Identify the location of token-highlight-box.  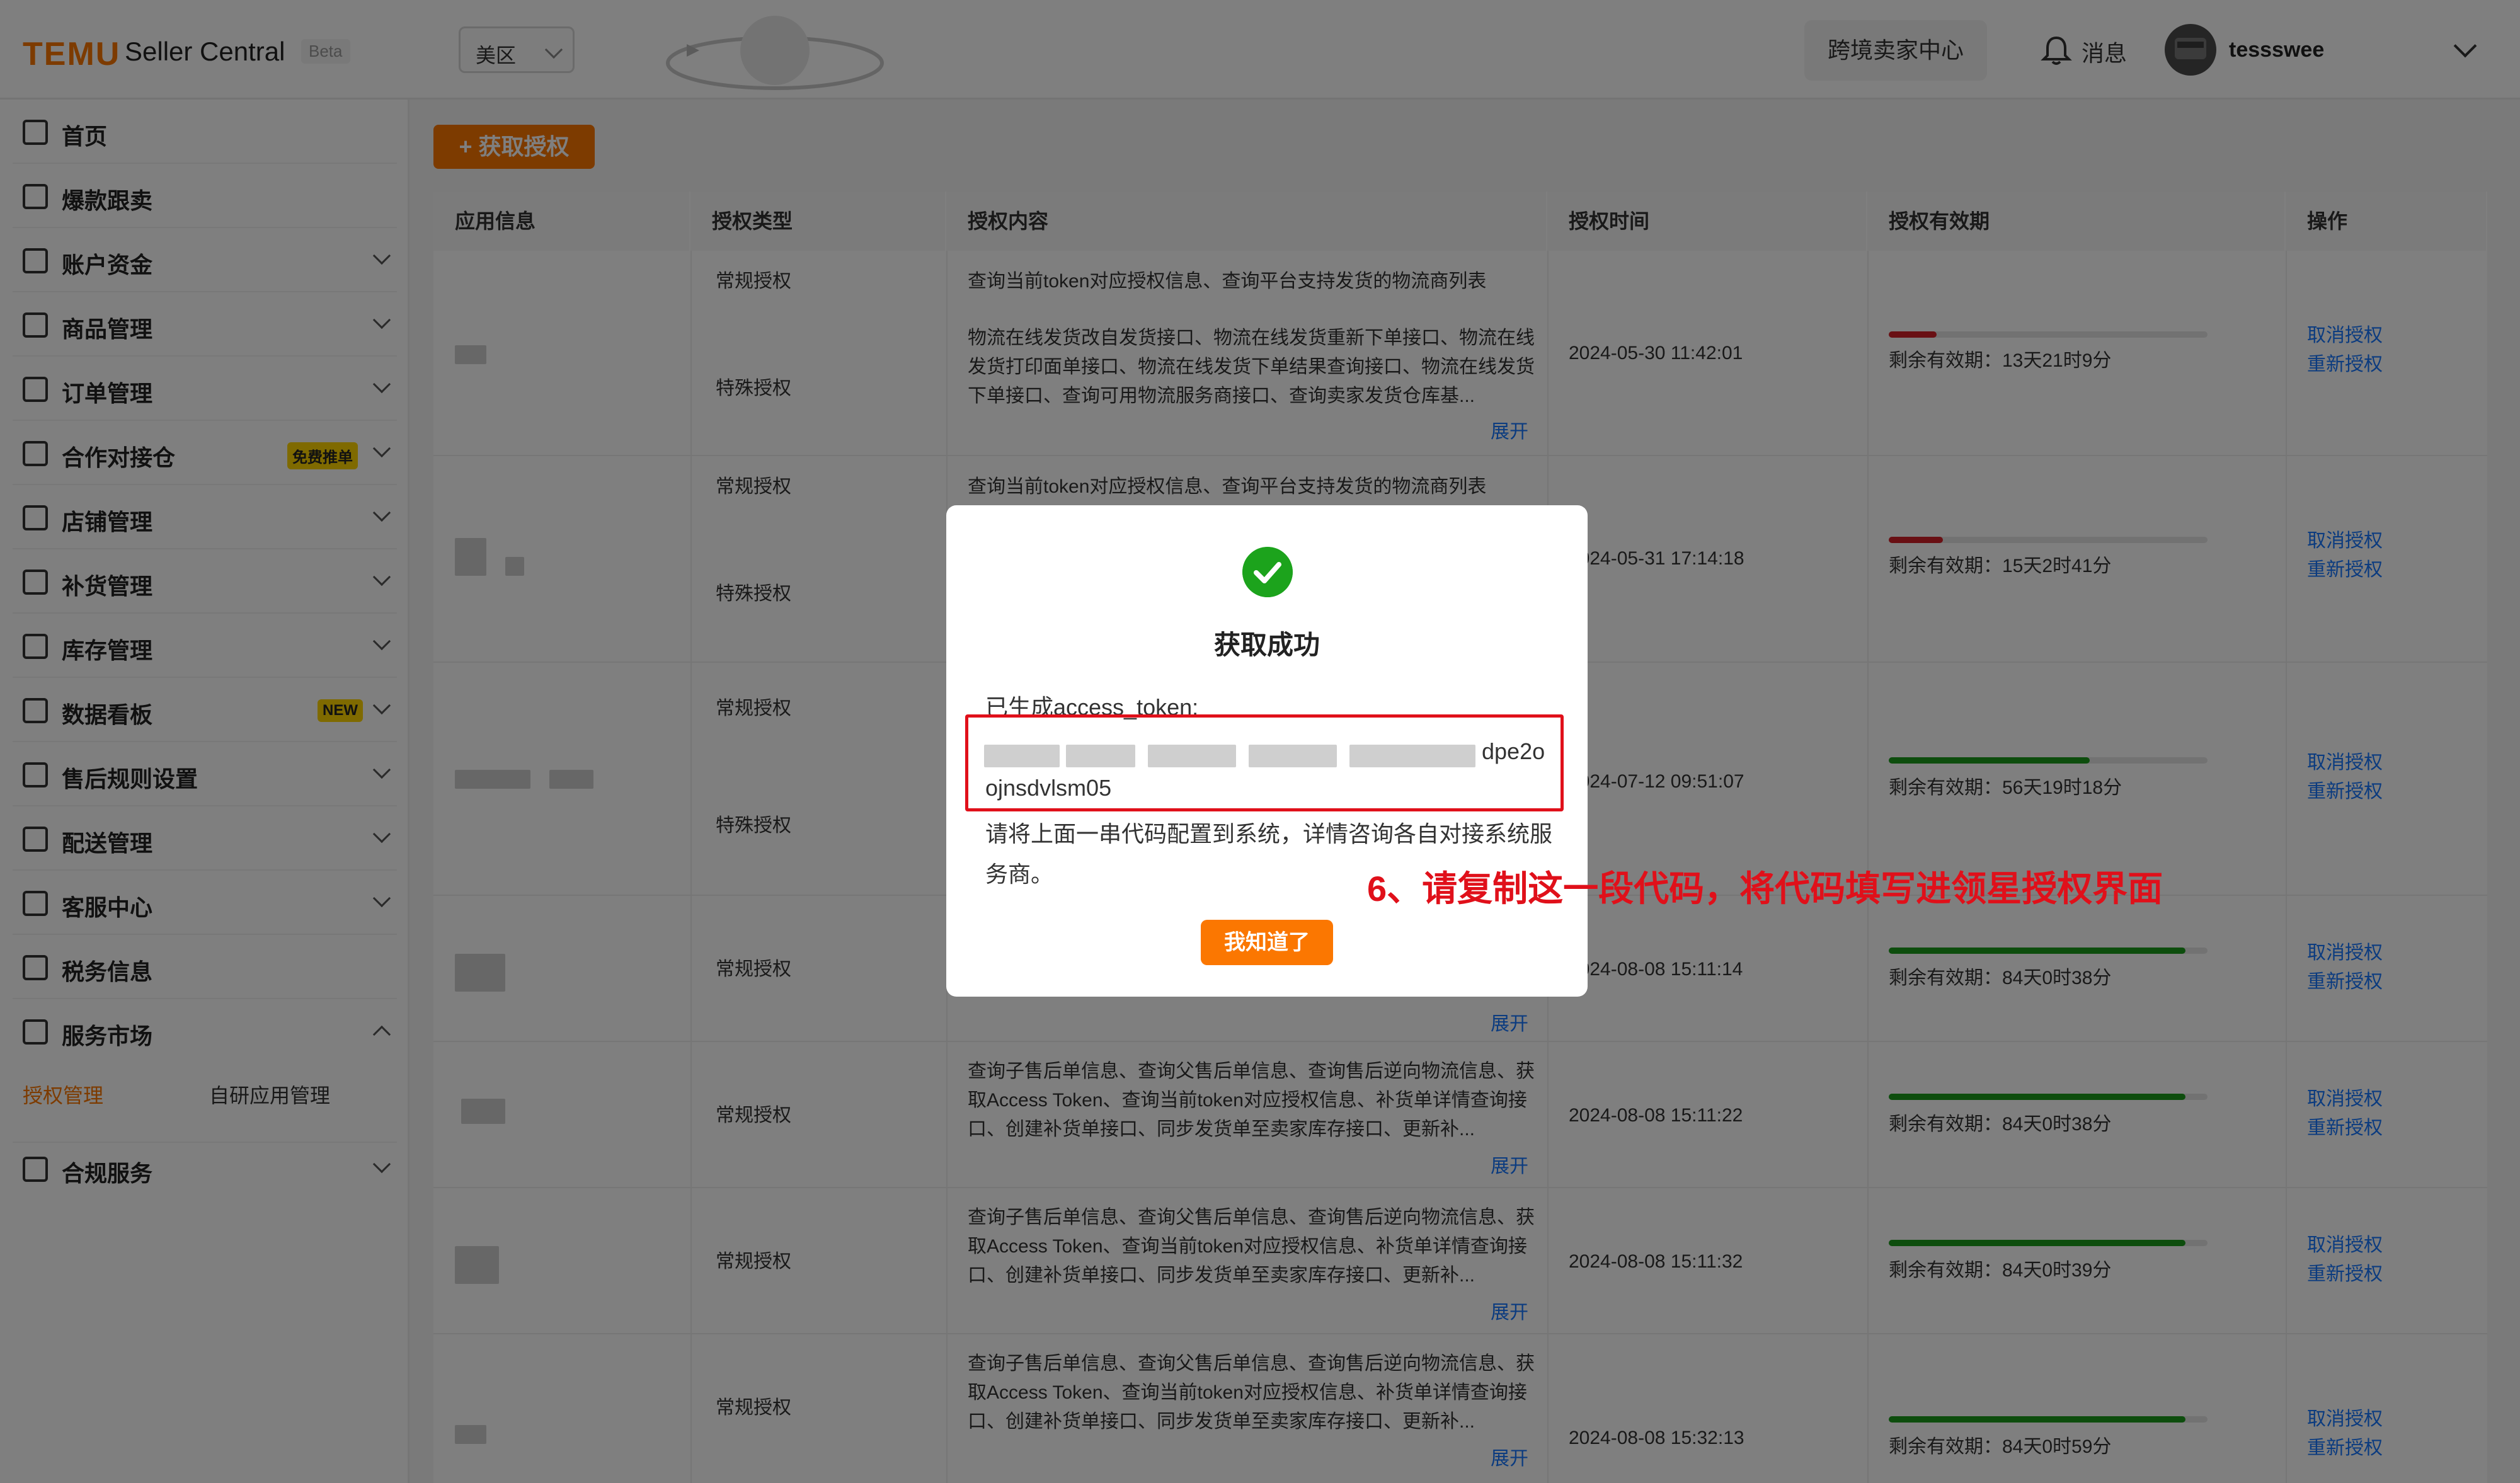
(1264, 762).